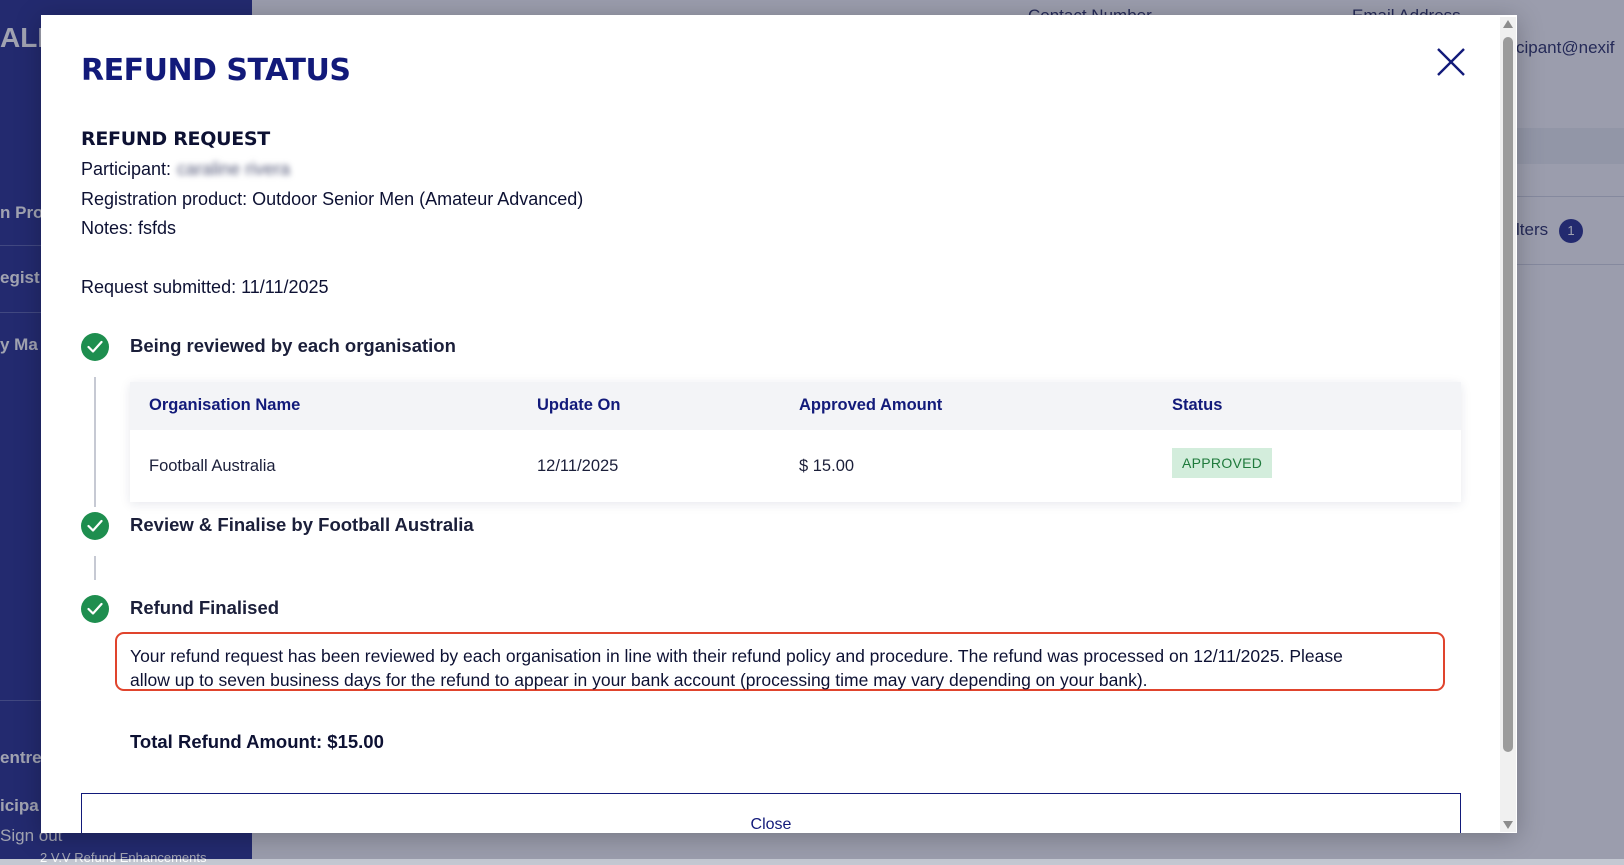 Image resolution: width=1624 pixels, height=865 pixels. Describe the element at coordinates (579, 405) in the screenshot. I see `column-header-update-on: Update On` at that location.